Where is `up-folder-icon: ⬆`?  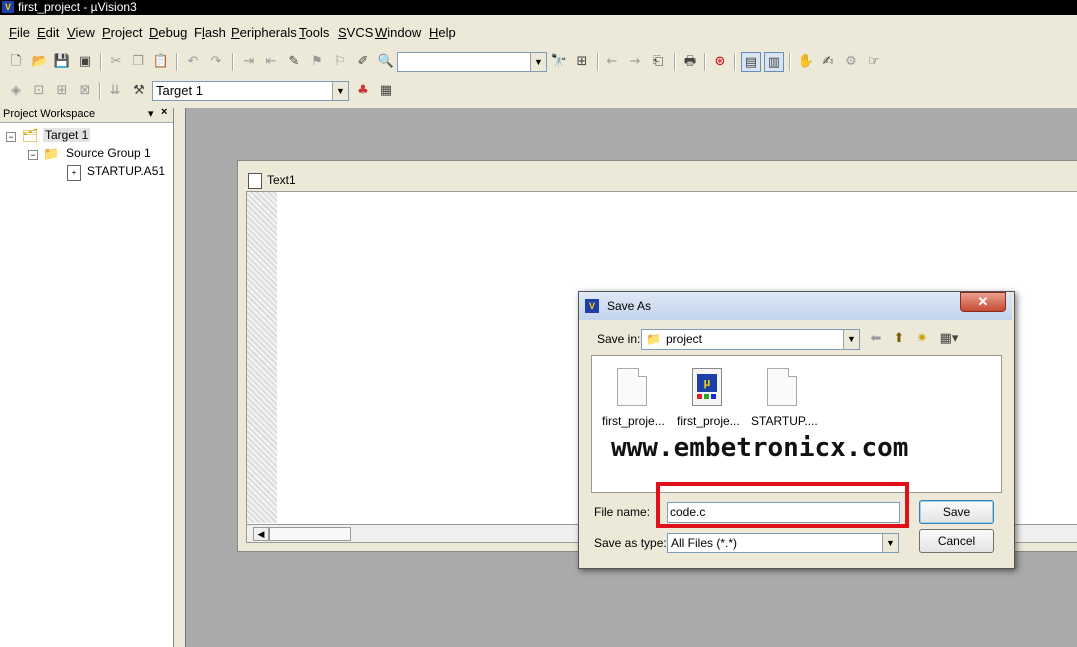
up-folder-icon: ⬆ is located at coordinates (899, 339).